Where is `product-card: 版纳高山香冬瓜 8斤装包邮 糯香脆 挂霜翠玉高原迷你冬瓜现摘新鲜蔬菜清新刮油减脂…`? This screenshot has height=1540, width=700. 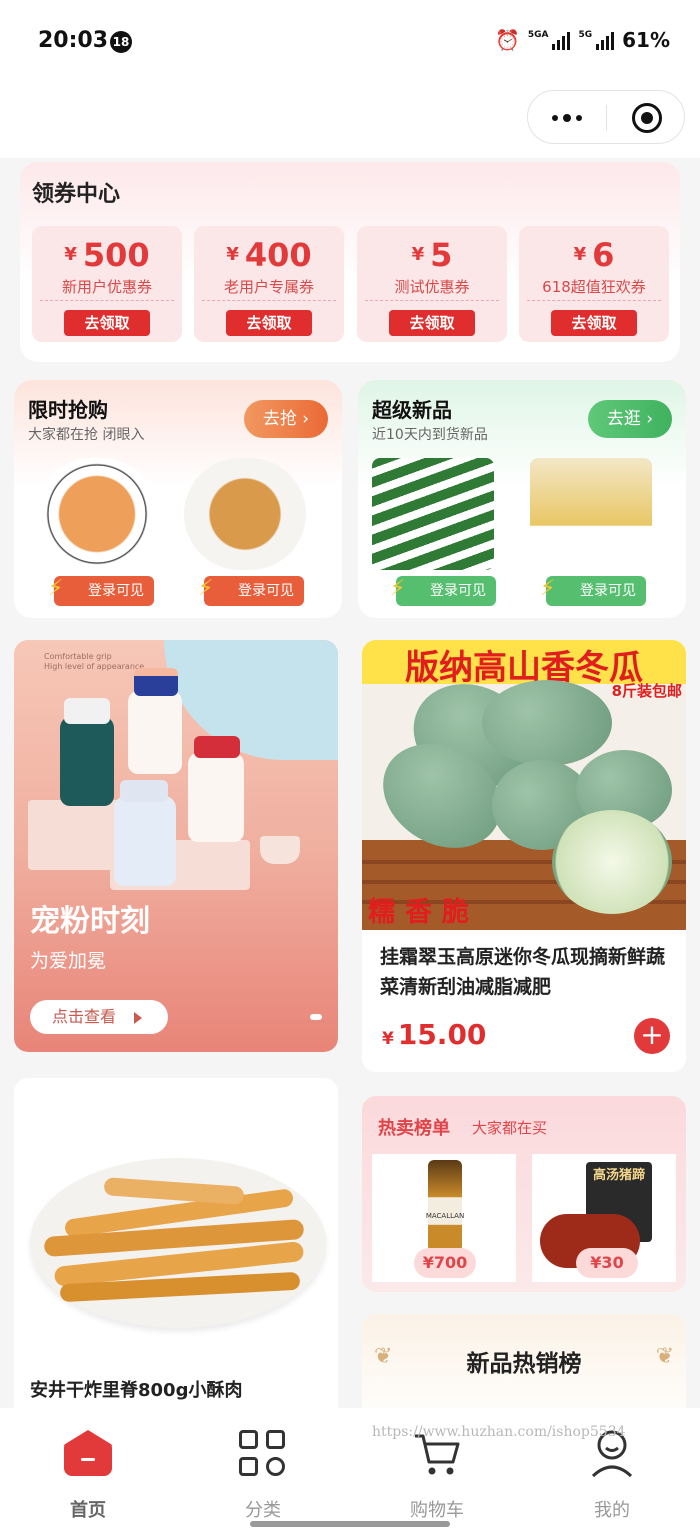 product-card: 版纳高山香冬瓜 8斤装包邮 糯香脆 挂霜翠玉高原迷你冬瓜现摘新鲜蔬菜清新刮油减脂… is located at coordinates (524, 856).